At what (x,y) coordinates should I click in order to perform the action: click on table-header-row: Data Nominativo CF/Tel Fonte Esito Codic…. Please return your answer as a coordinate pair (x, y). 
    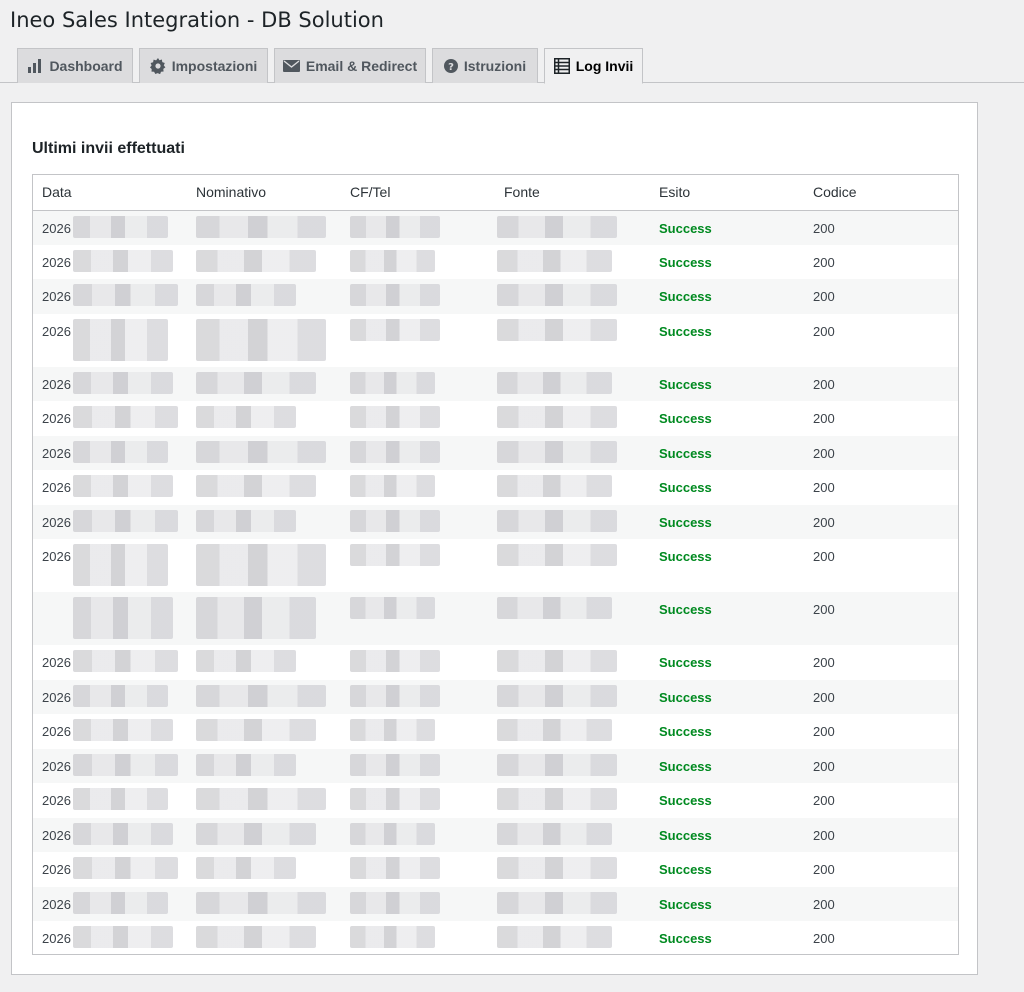
    Looking at the image, I should click on (495, 193).